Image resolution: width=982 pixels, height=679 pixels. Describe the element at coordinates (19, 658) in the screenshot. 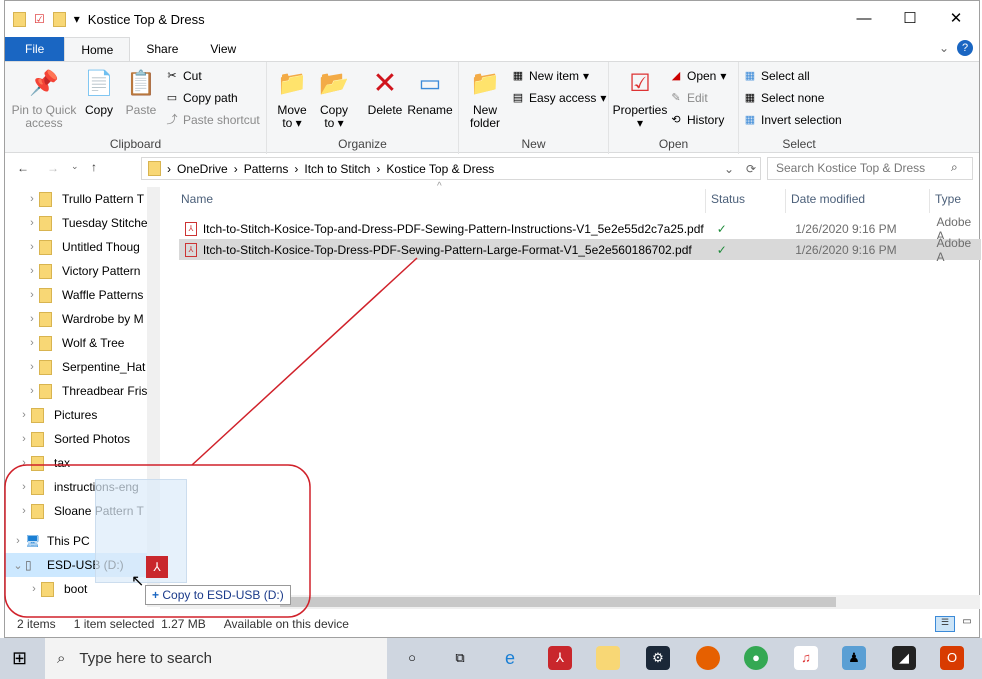

I see `start-button: ⊞` at that location.